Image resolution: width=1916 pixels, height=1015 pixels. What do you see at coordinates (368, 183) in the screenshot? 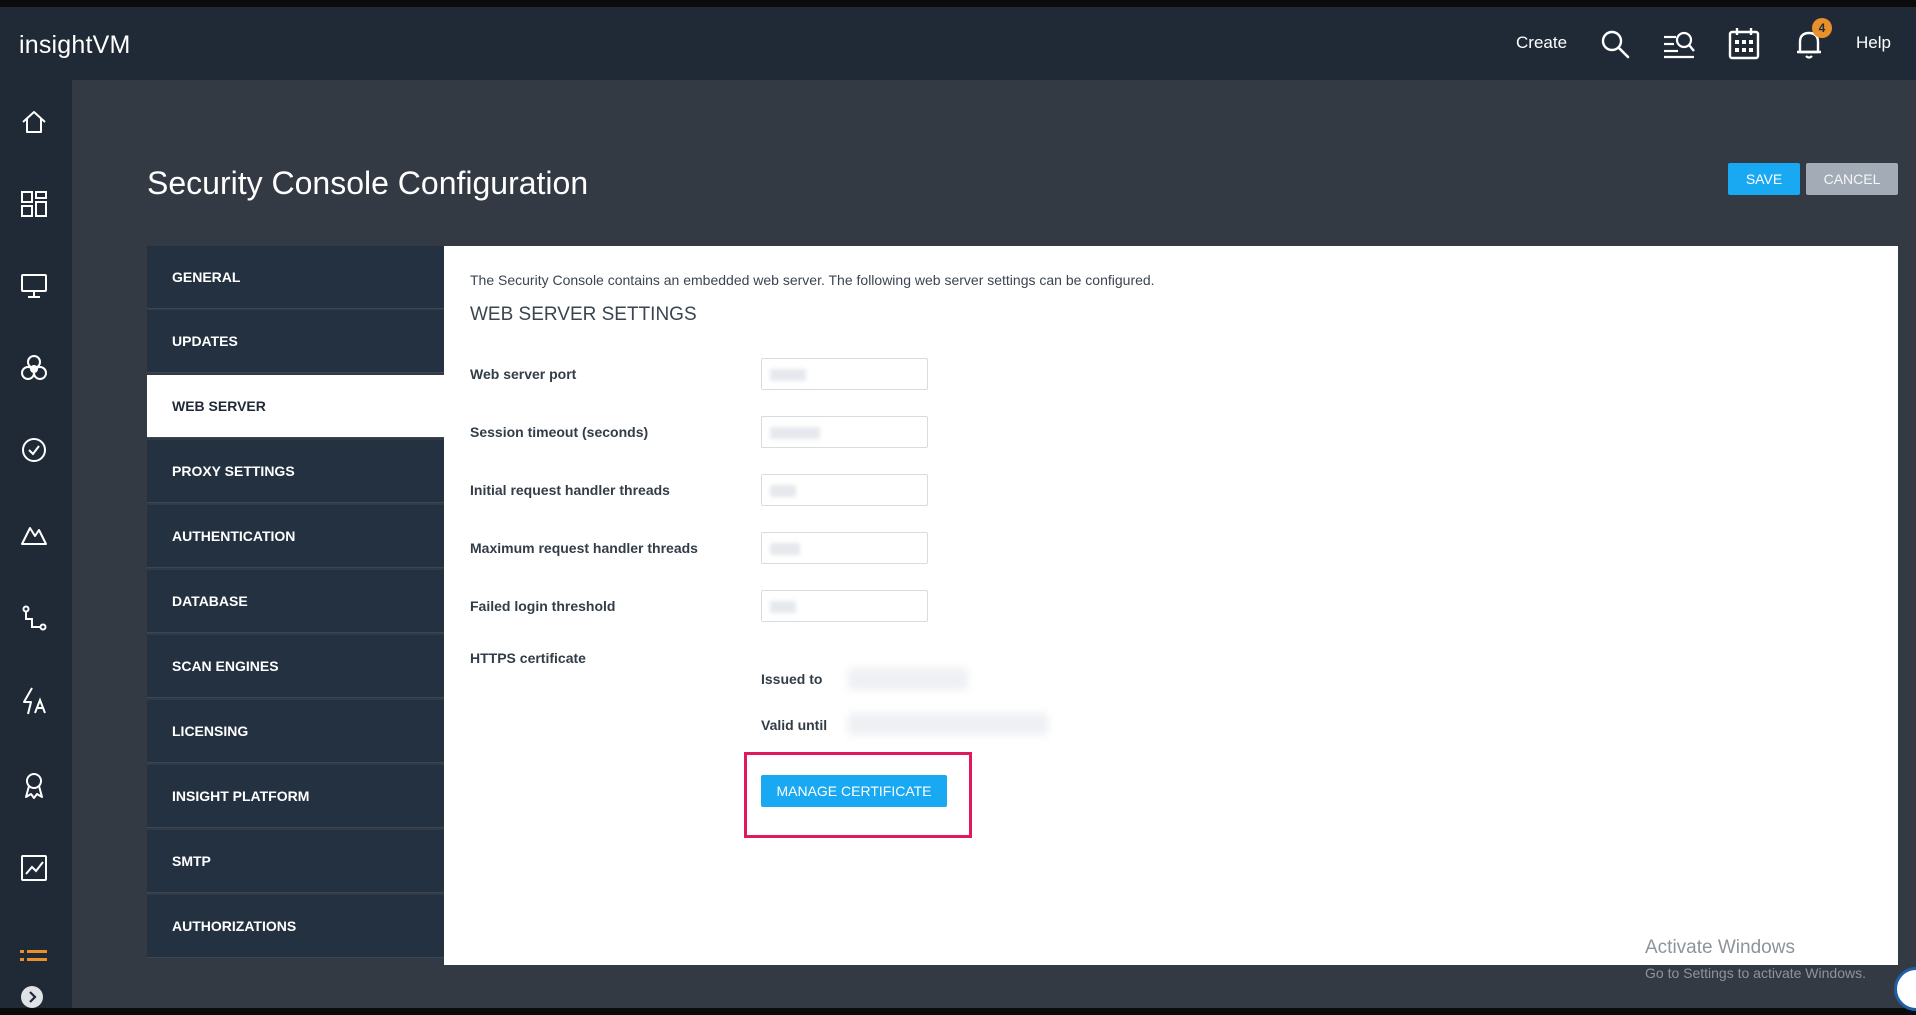
I see `page-title: Security Console Configuration` at bounding box center [368, 183].